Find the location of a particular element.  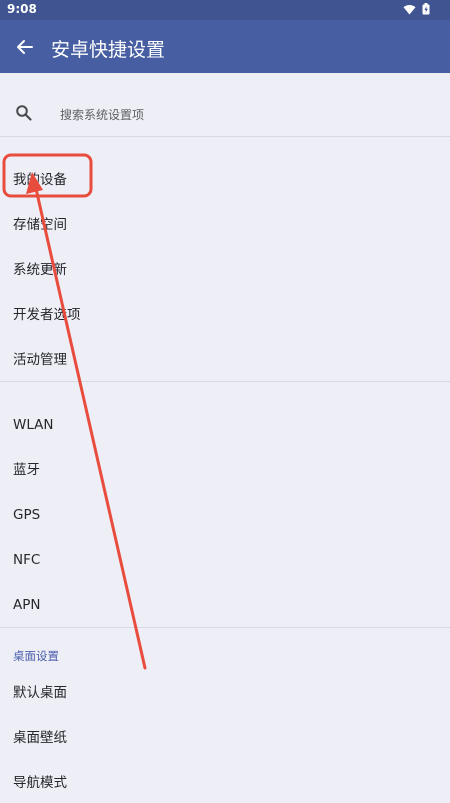

status-time: 9:08 is located at coordinates (22, 9).